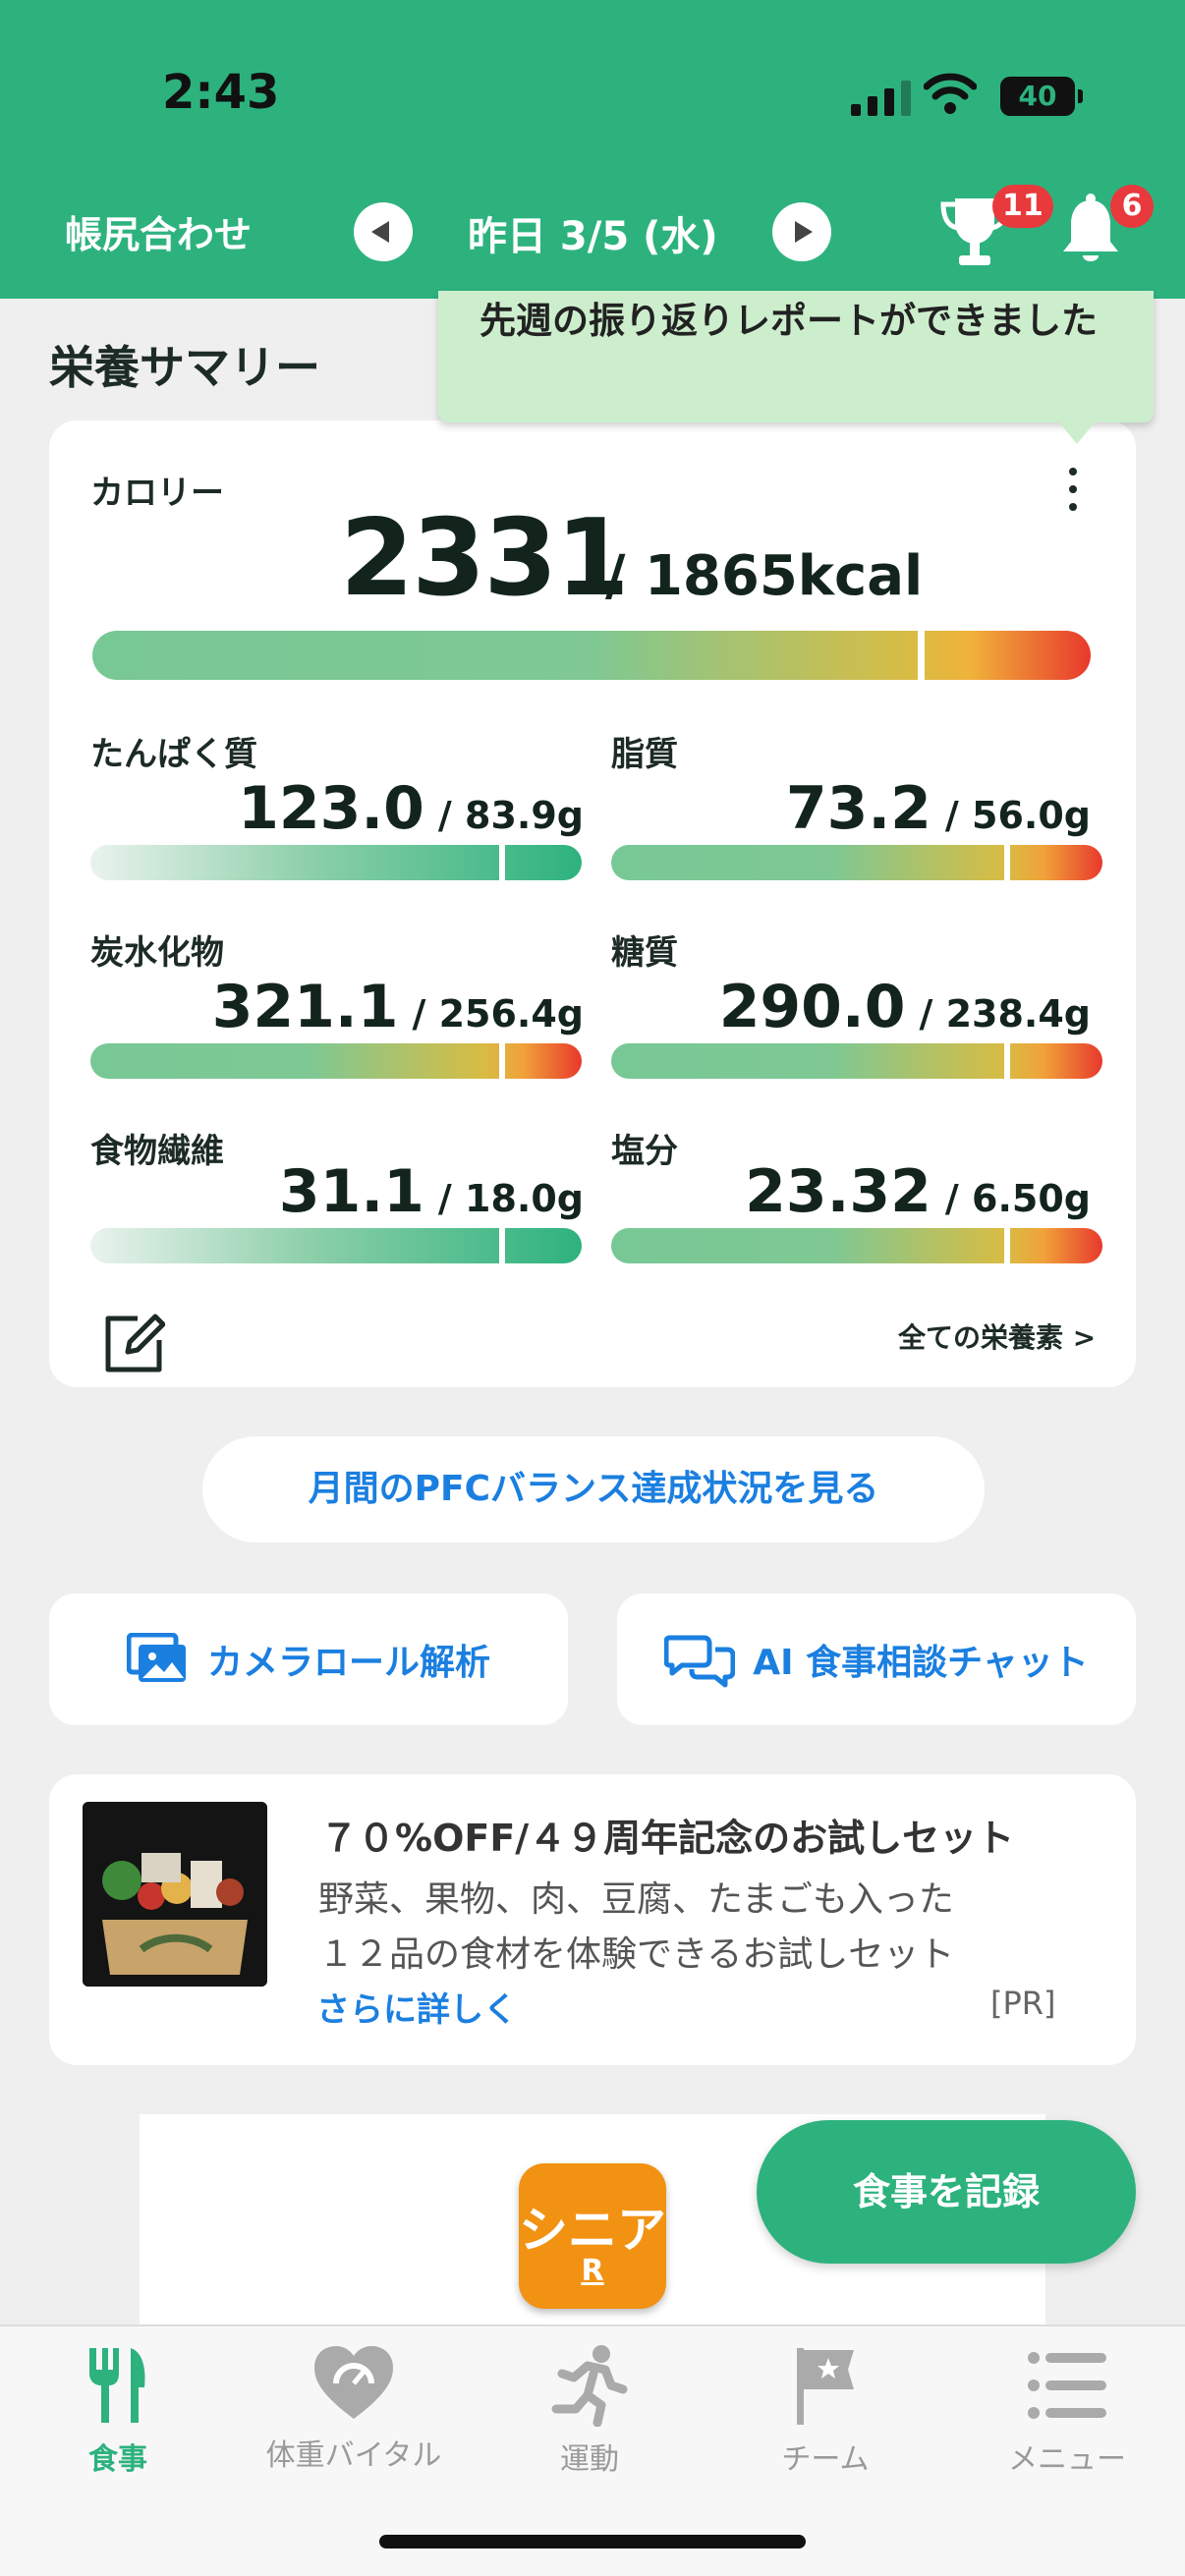 The height and width of the screenshot is (2576, 1185). Describe the element at coordinates (380, 232) in the screenshot. I see `chevron-left-icon` at that location.